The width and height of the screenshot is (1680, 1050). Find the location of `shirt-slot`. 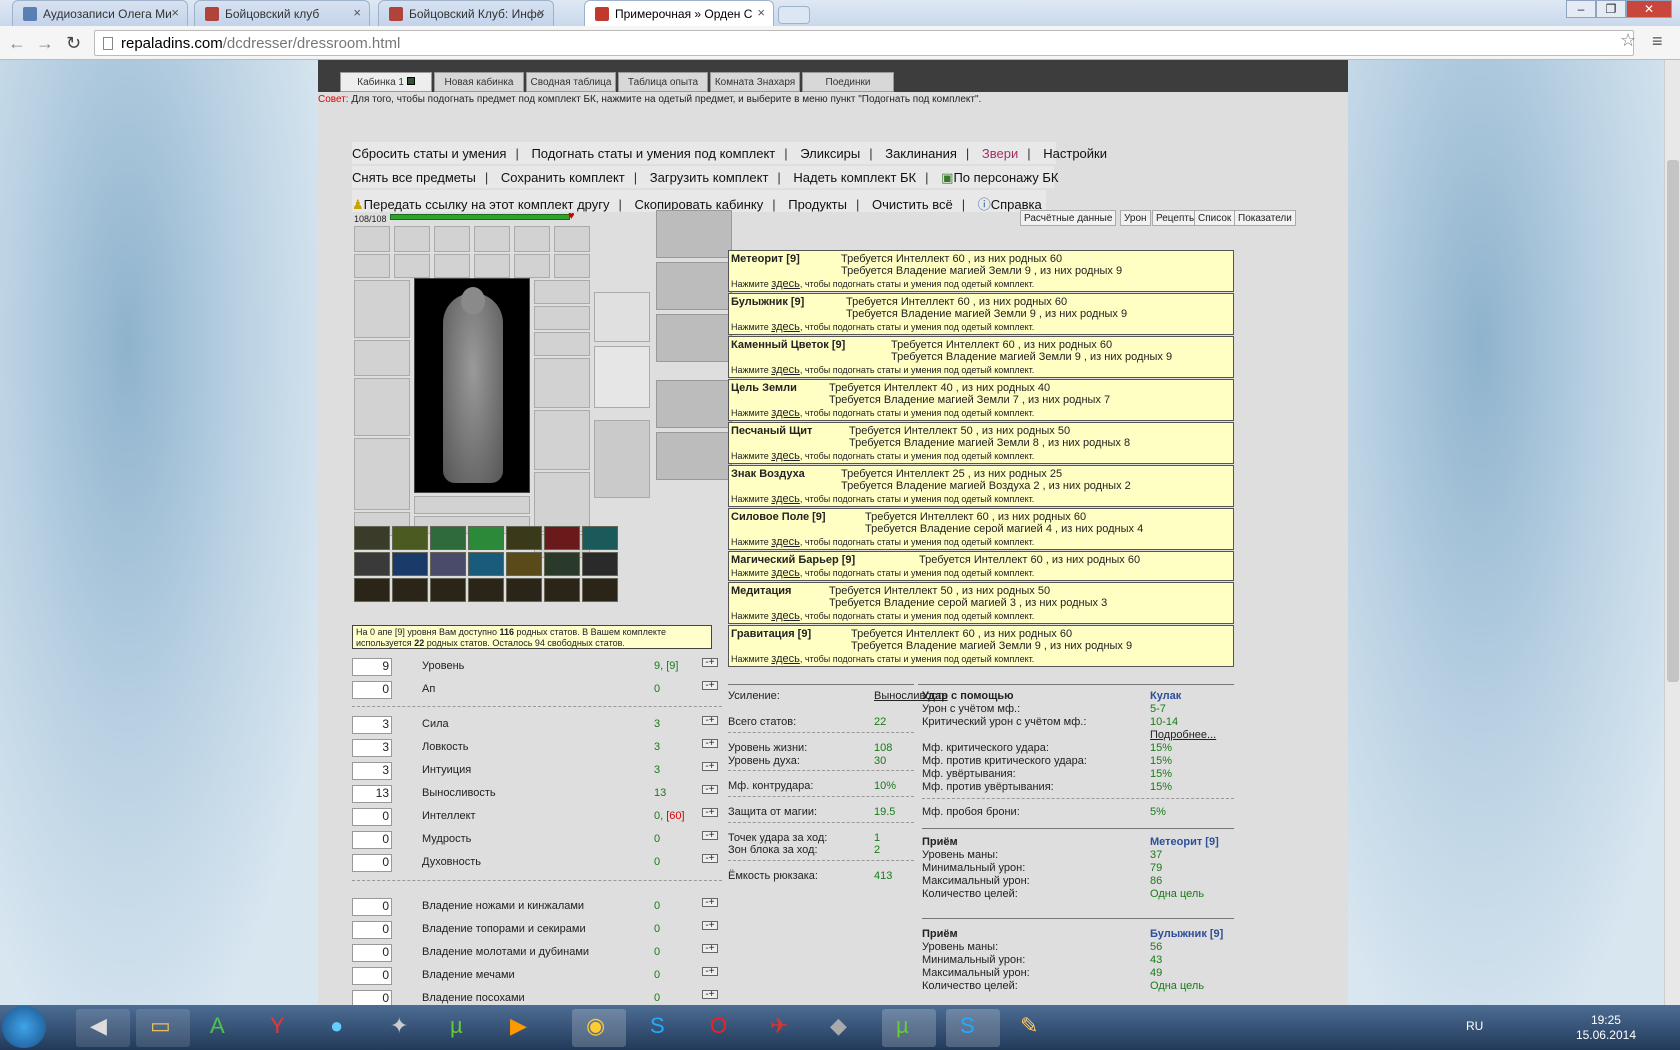

shirt-slot is located at coordinates (622, 377).